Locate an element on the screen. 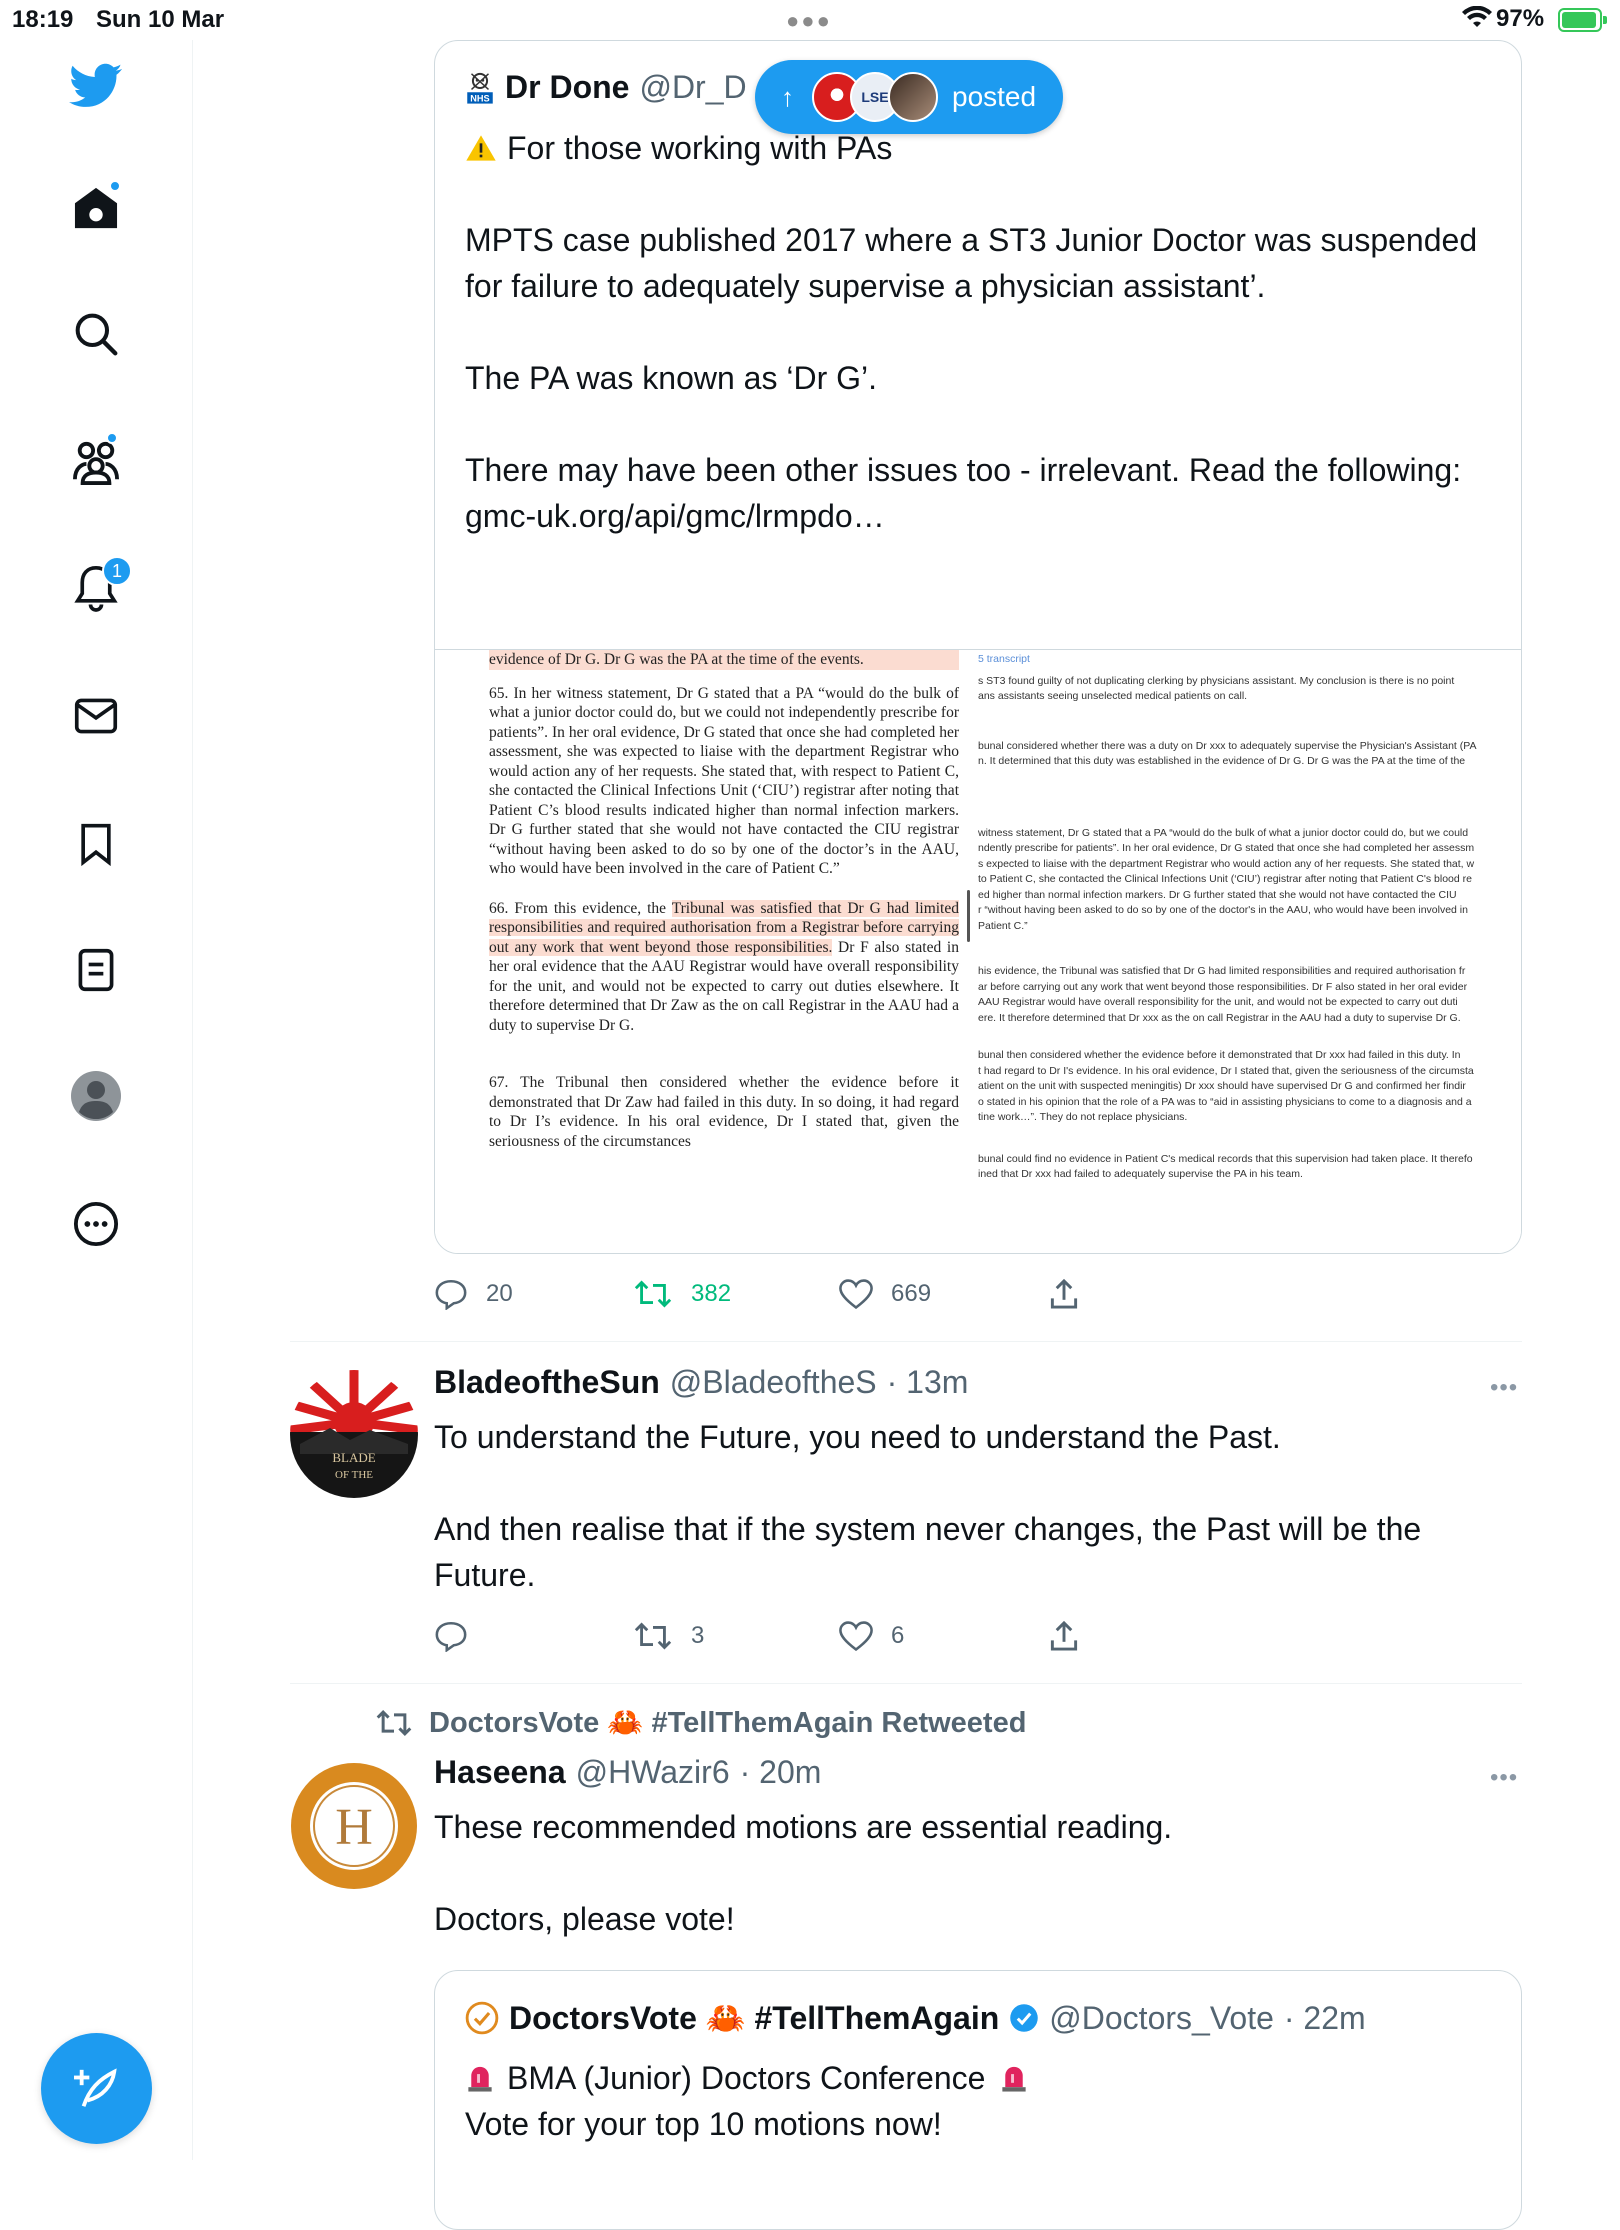 The image size is (1620, 2230). nav-home is located at coordinates (96, 208).